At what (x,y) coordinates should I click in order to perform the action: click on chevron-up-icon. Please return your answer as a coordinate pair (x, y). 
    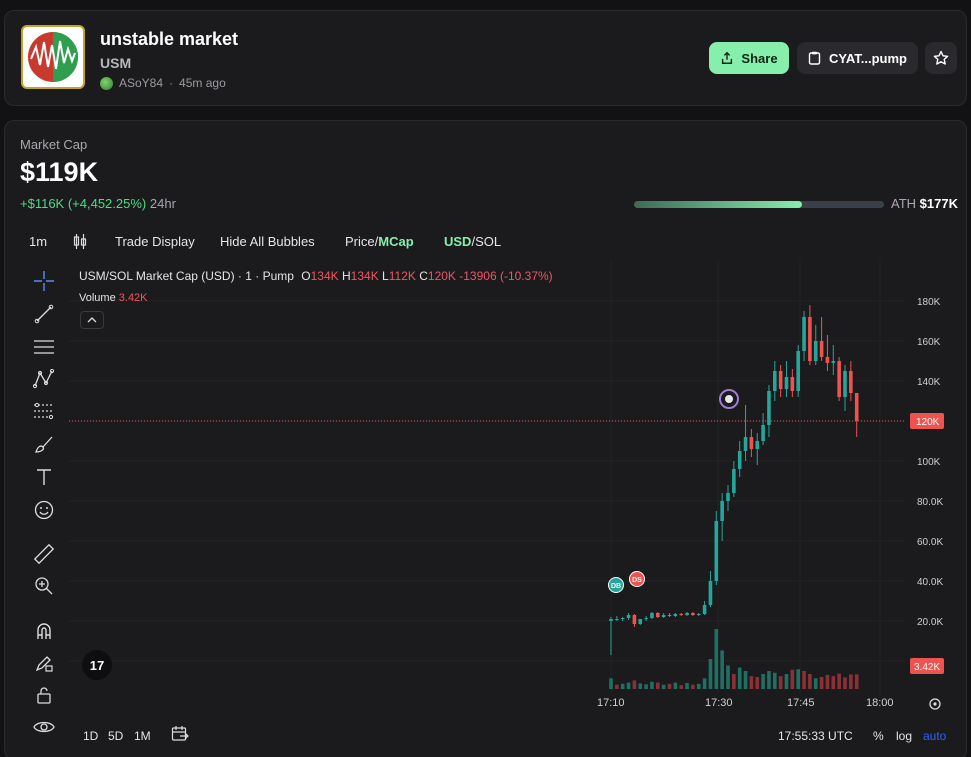
    Looking at the image, I should click on (92, 320).